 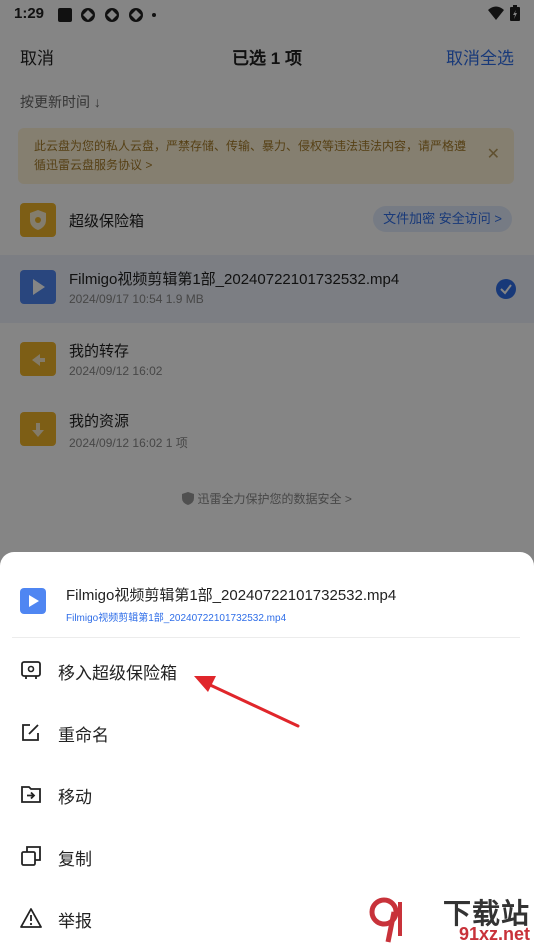 What do you see at coordinates (385, 920) in the screenshot?
I see `watermark-logo-icon` at bounding box center [385, 920].